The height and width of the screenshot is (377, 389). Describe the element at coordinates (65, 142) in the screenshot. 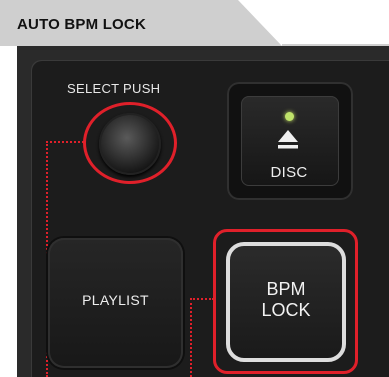

I see `callout-line-knob-horizontal` at that location.